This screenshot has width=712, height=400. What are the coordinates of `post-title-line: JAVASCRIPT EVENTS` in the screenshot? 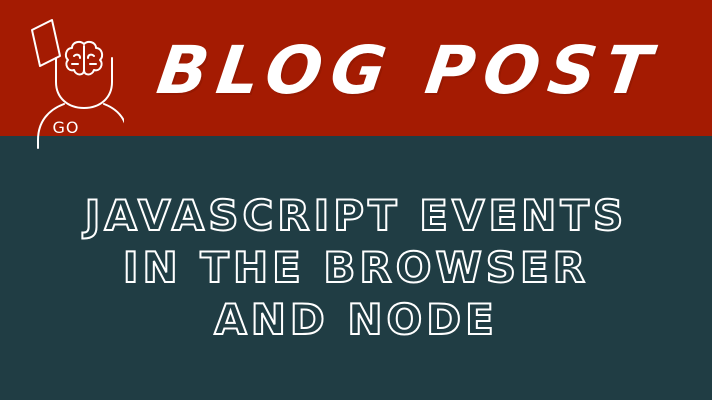 It's located at (356, 215).